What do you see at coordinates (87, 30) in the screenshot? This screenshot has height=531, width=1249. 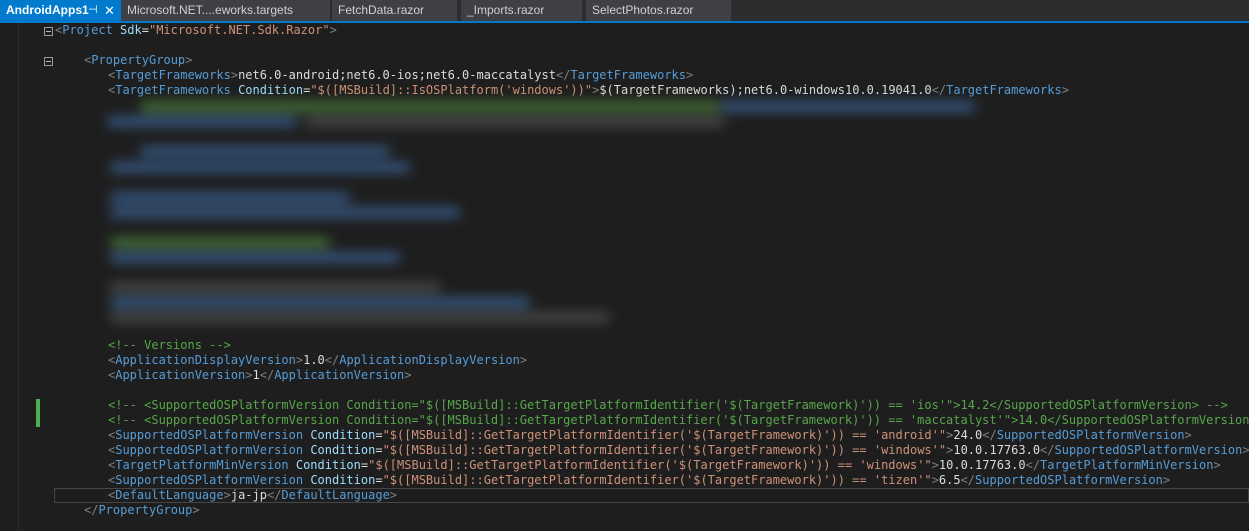 I see `token-tag: Project` at bounding box center [87, 30].